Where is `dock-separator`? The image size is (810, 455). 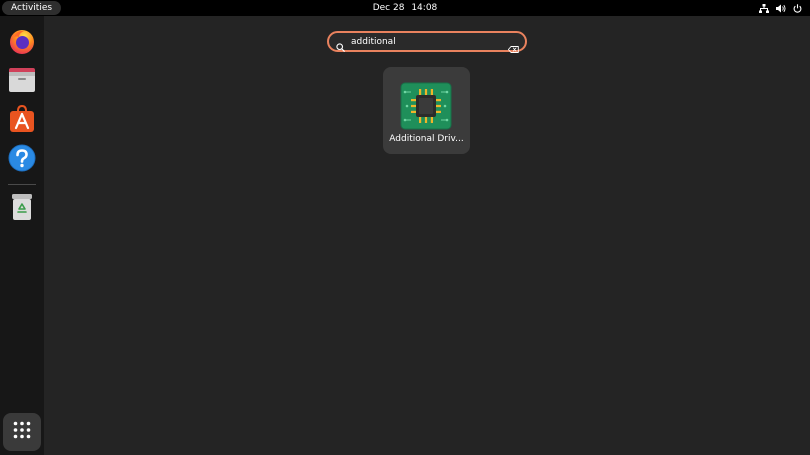
dock-separator is located at coordinates (22, 184).